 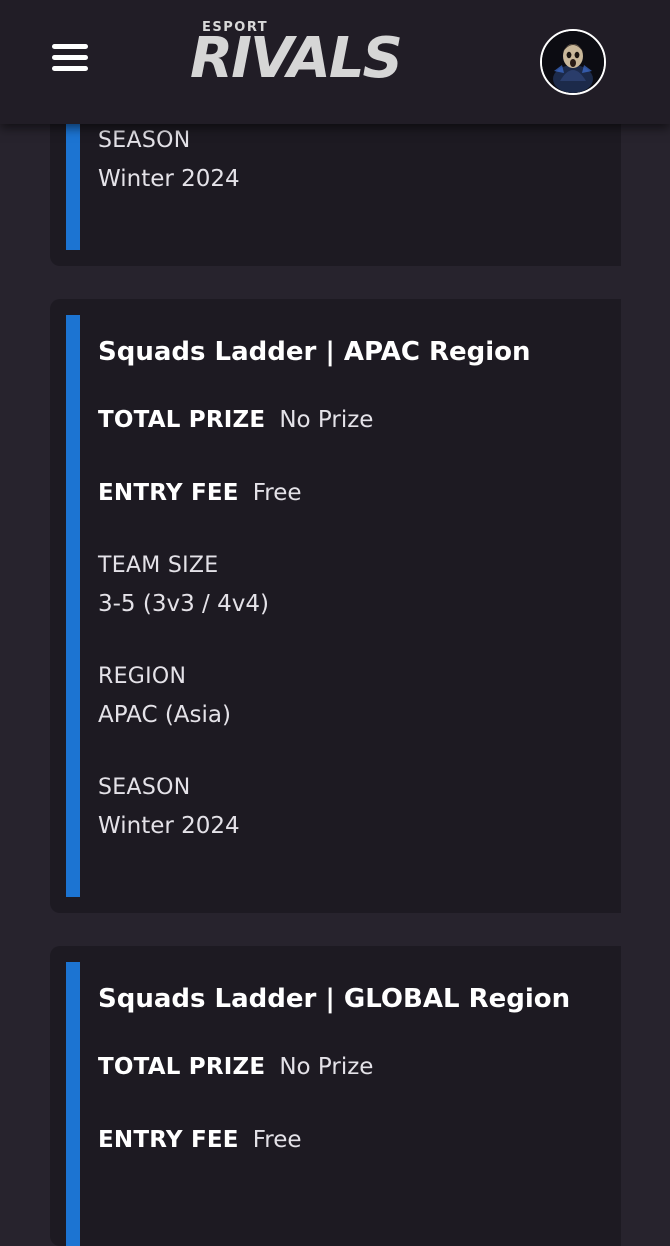 I want to click on team-size-label: TEAM SIZE, so click(x=158, y=565).